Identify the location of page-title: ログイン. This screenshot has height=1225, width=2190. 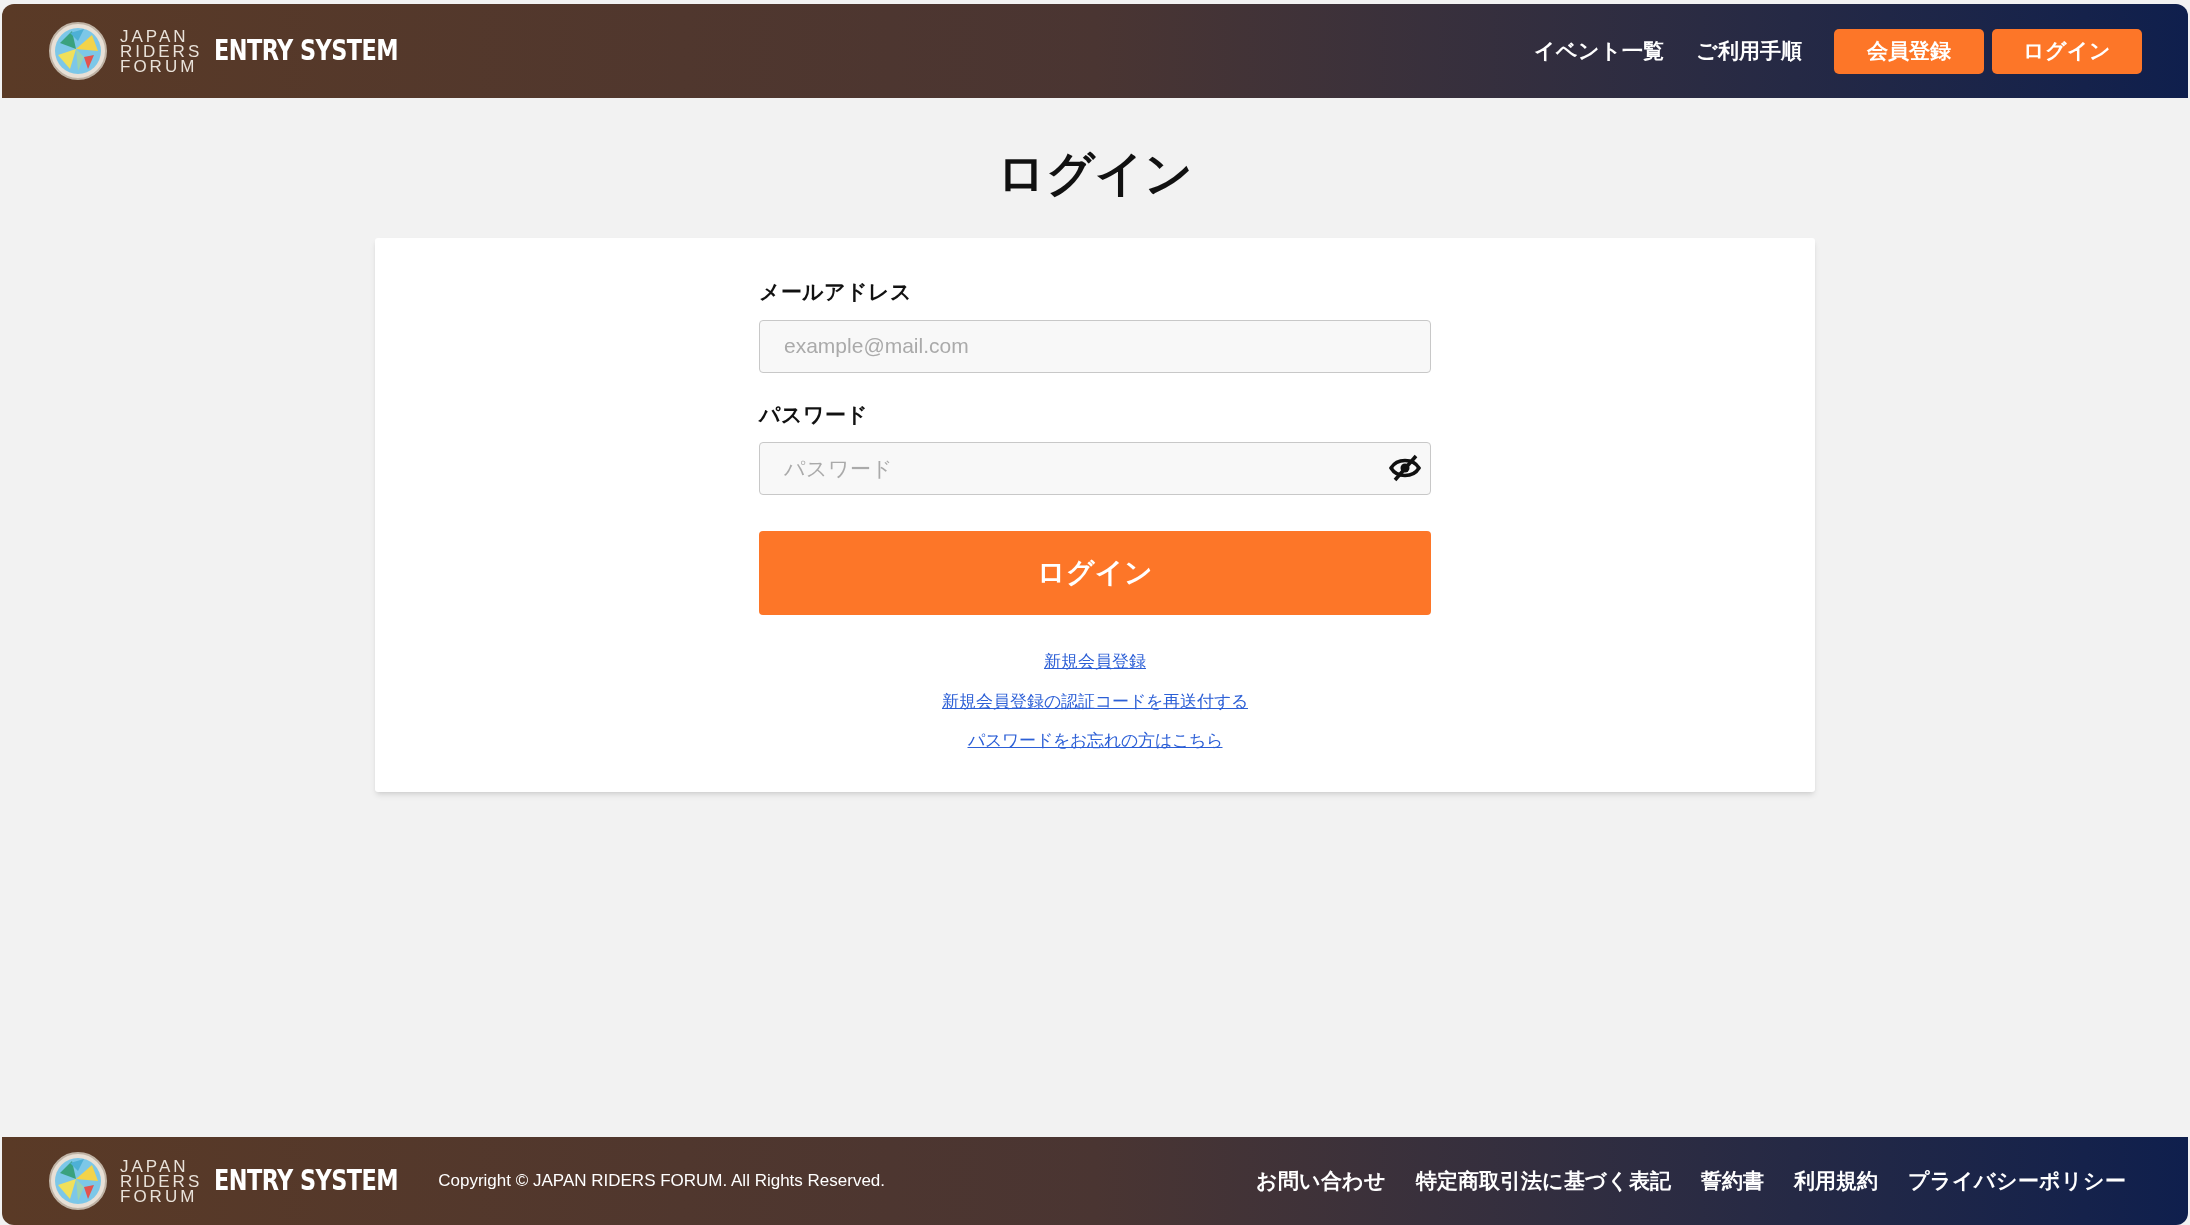
(1095, 174).